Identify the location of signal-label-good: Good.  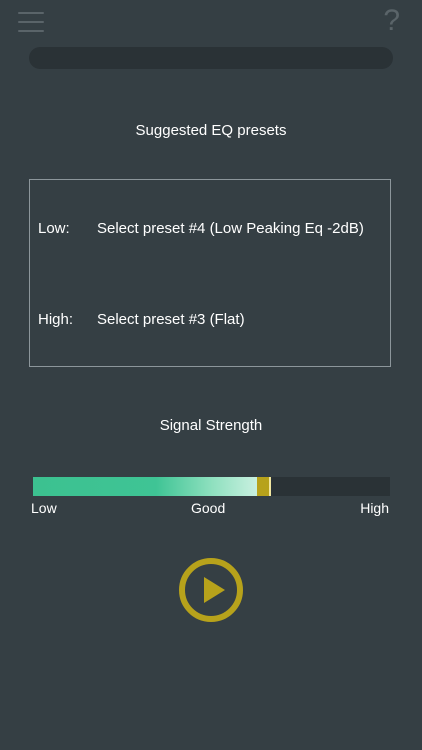
(208, 508).